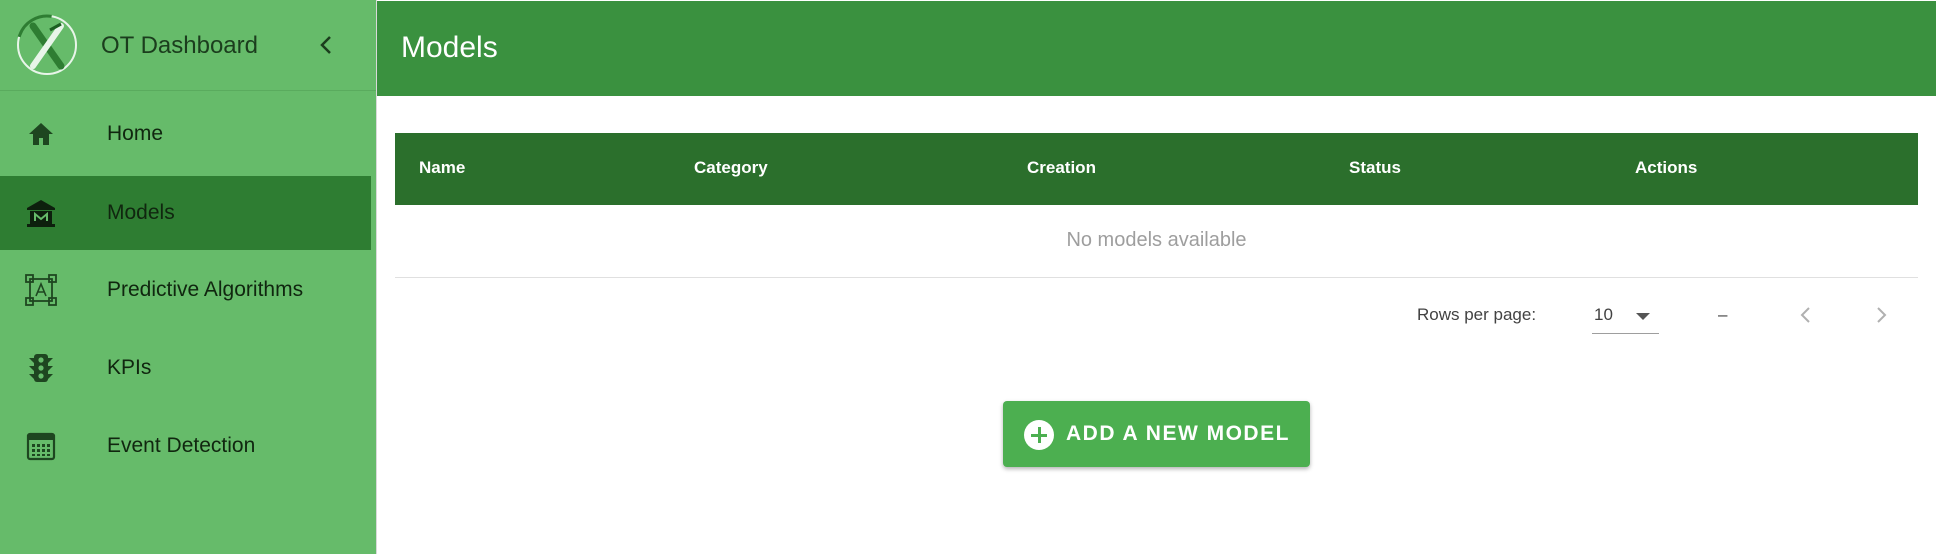 The image size is (1938, 554). Describe the element at coordinates (205, 289) in the screenshot. I see `sidebar-item-label: Predictive Algorithms` at that location.